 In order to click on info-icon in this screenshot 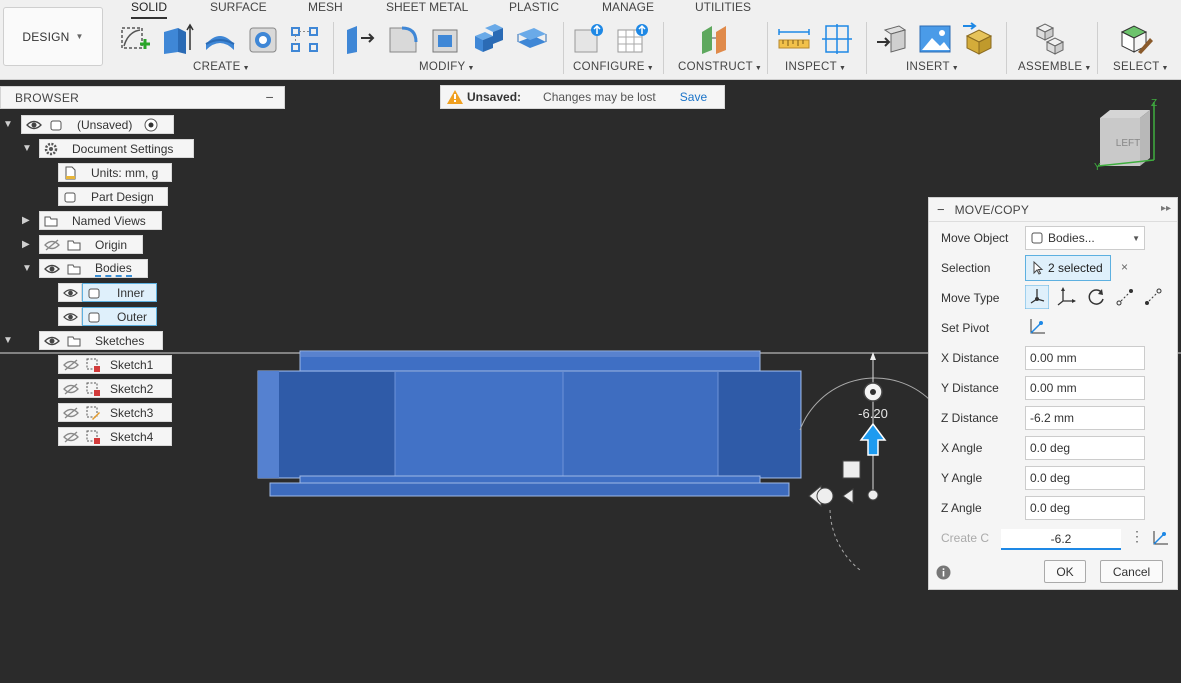, I will do `click(943, 572)`.